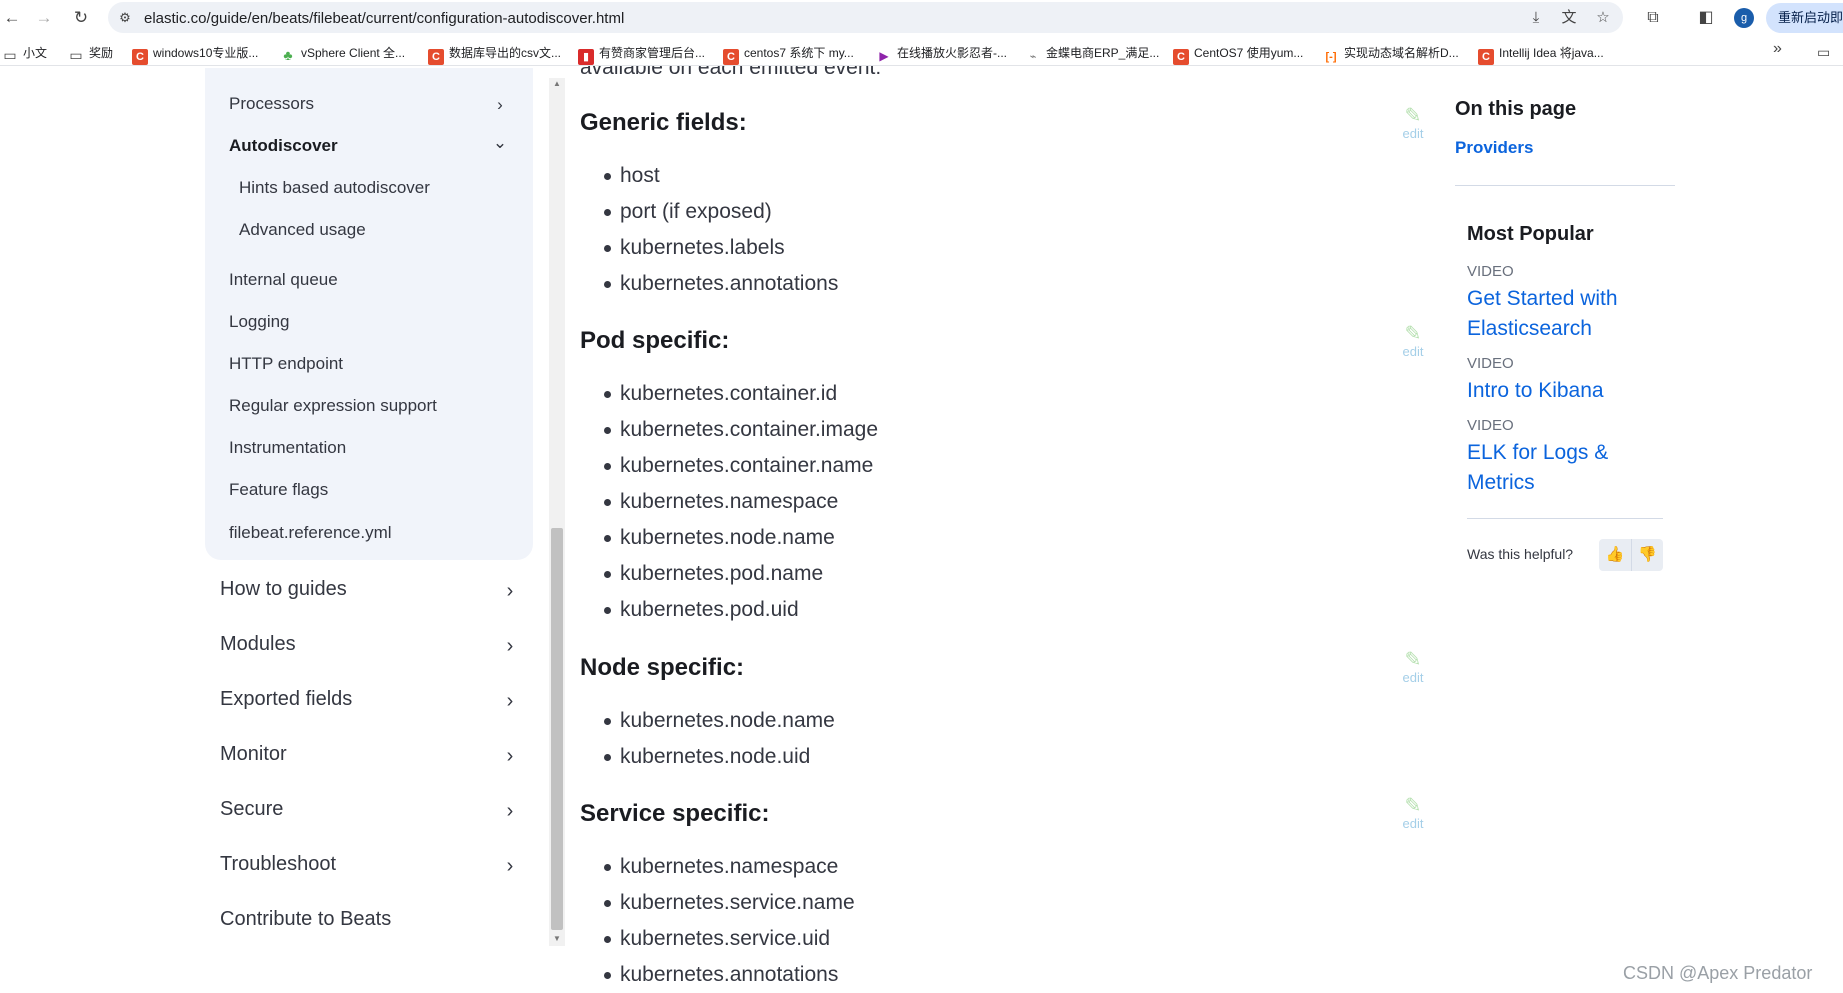 This screenshot has height=993, width=1843. Describe the element at coordinates (283, 146) in the screenshot. I see `sidebar-item-autodiscover: Autodiscover` at that location.